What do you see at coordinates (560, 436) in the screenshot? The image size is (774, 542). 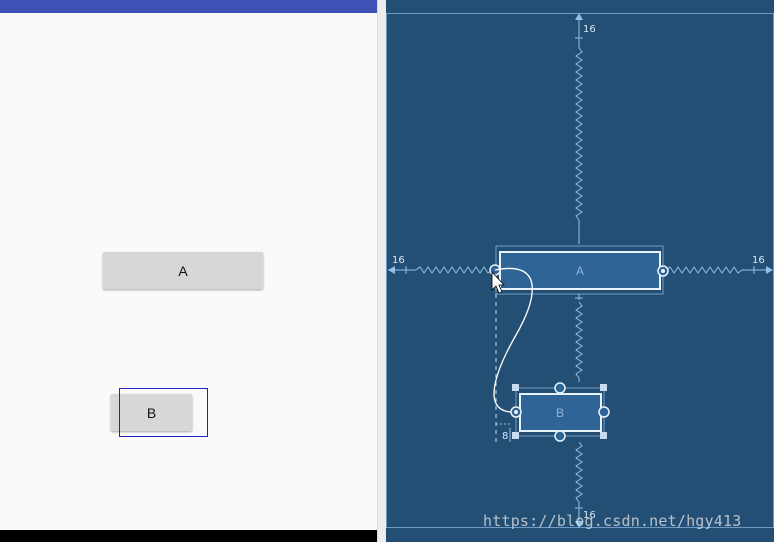 I see `anchor-b-bottom` at bounding box center [560, 436].